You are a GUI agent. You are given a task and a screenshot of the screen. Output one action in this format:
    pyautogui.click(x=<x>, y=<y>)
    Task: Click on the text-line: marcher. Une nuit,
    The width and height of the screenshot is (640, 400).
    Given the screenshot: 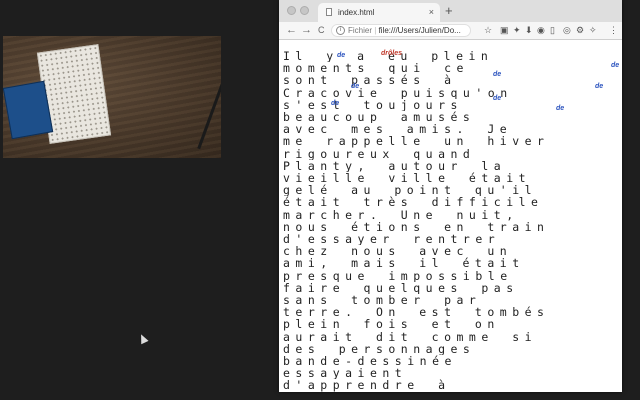 What is the action you would take?
    pyautogui.click(x=401, y=214)
    